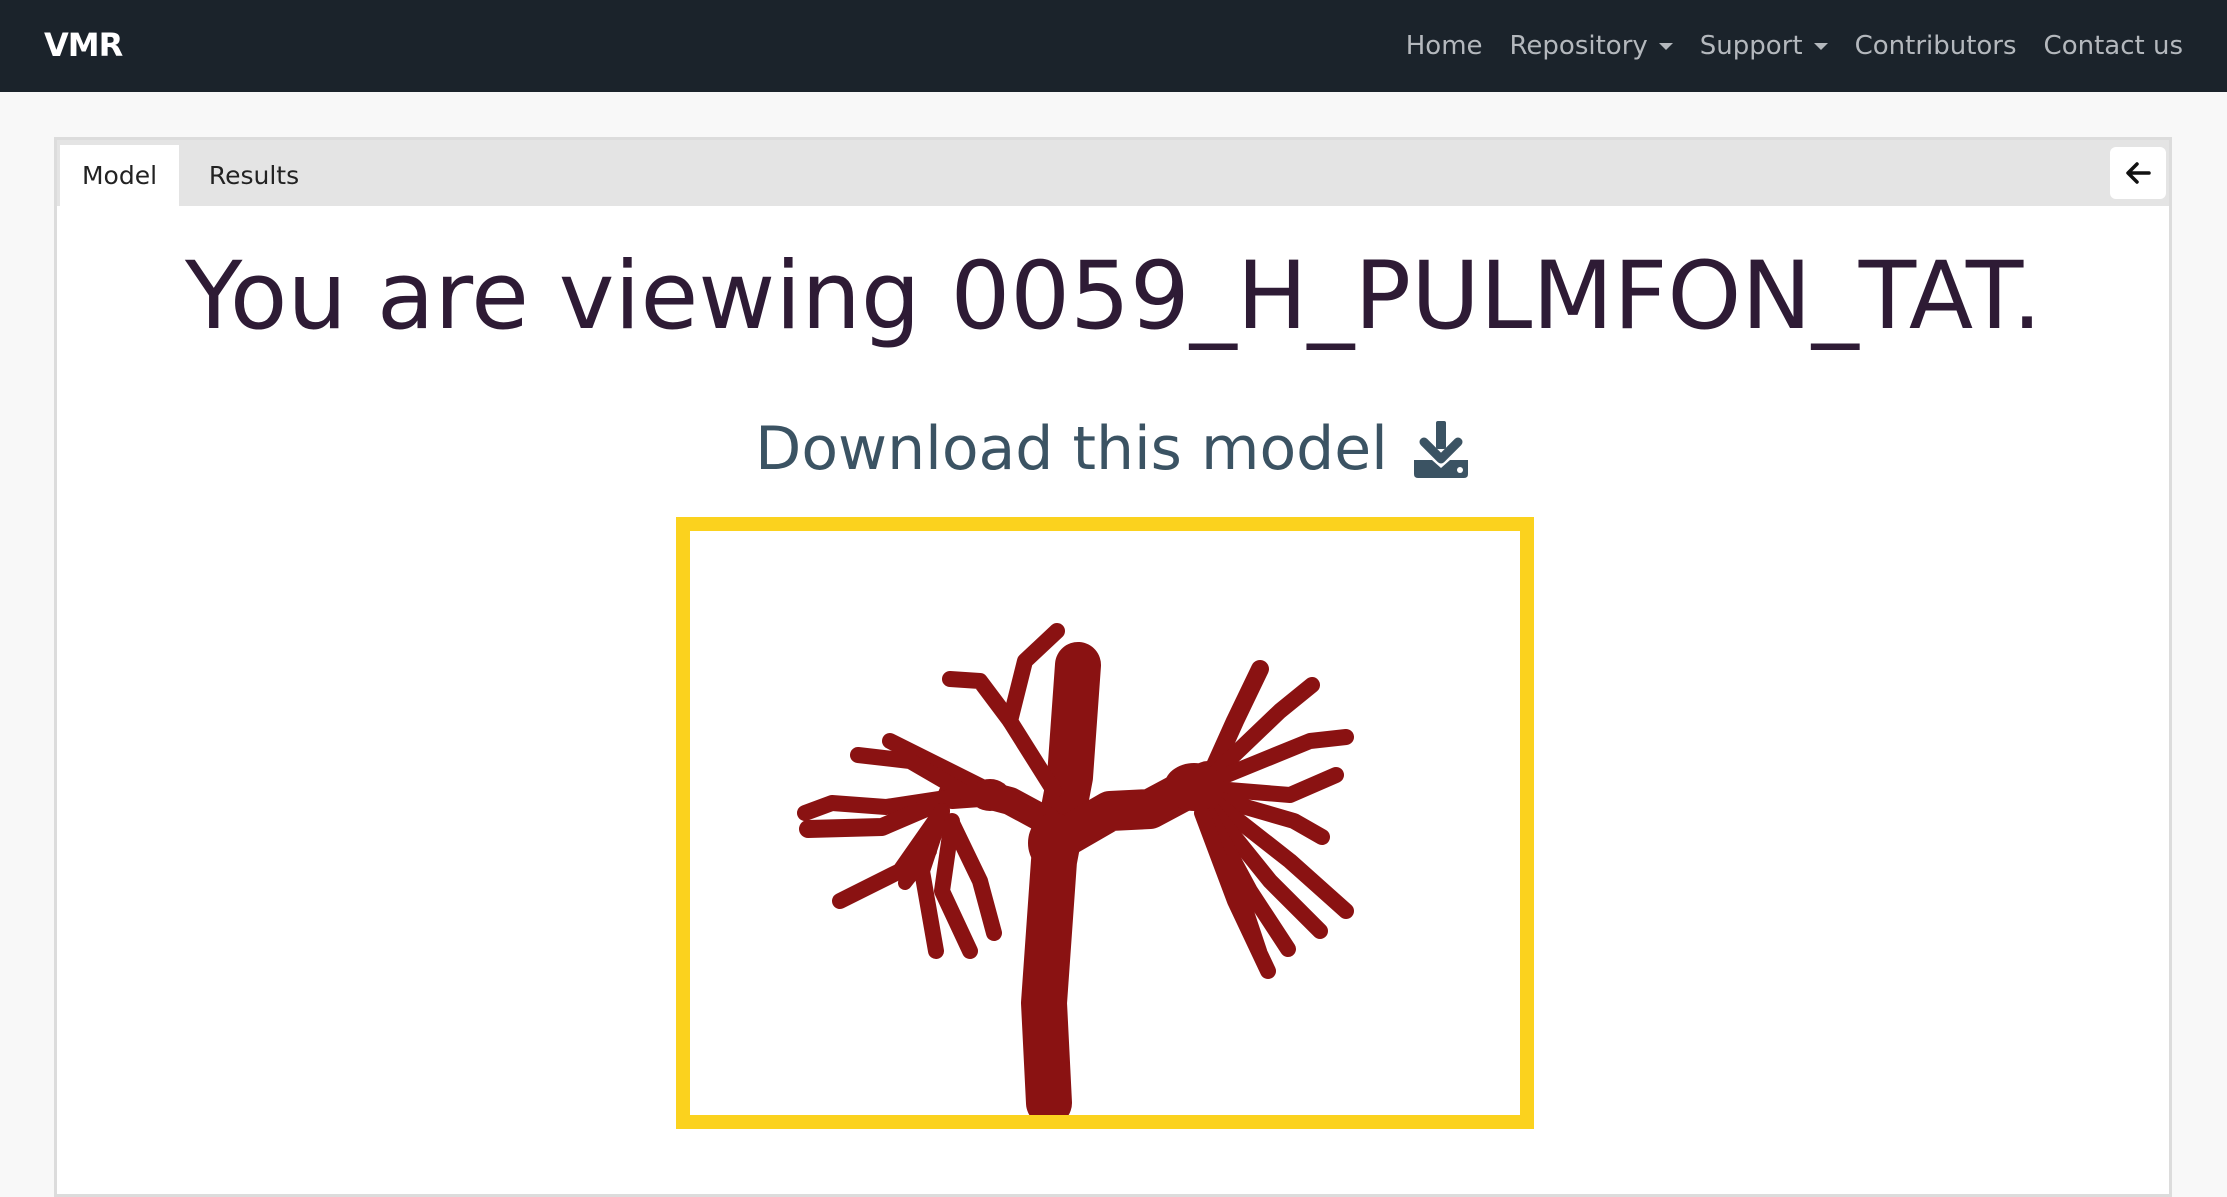 This screenshot has height=1197, width=2227. What do you see at coordinates (1578, 46) in the screenshot?
I see `nav-dropdown-repository-label: Repository` at bounding box center [1578, 46].